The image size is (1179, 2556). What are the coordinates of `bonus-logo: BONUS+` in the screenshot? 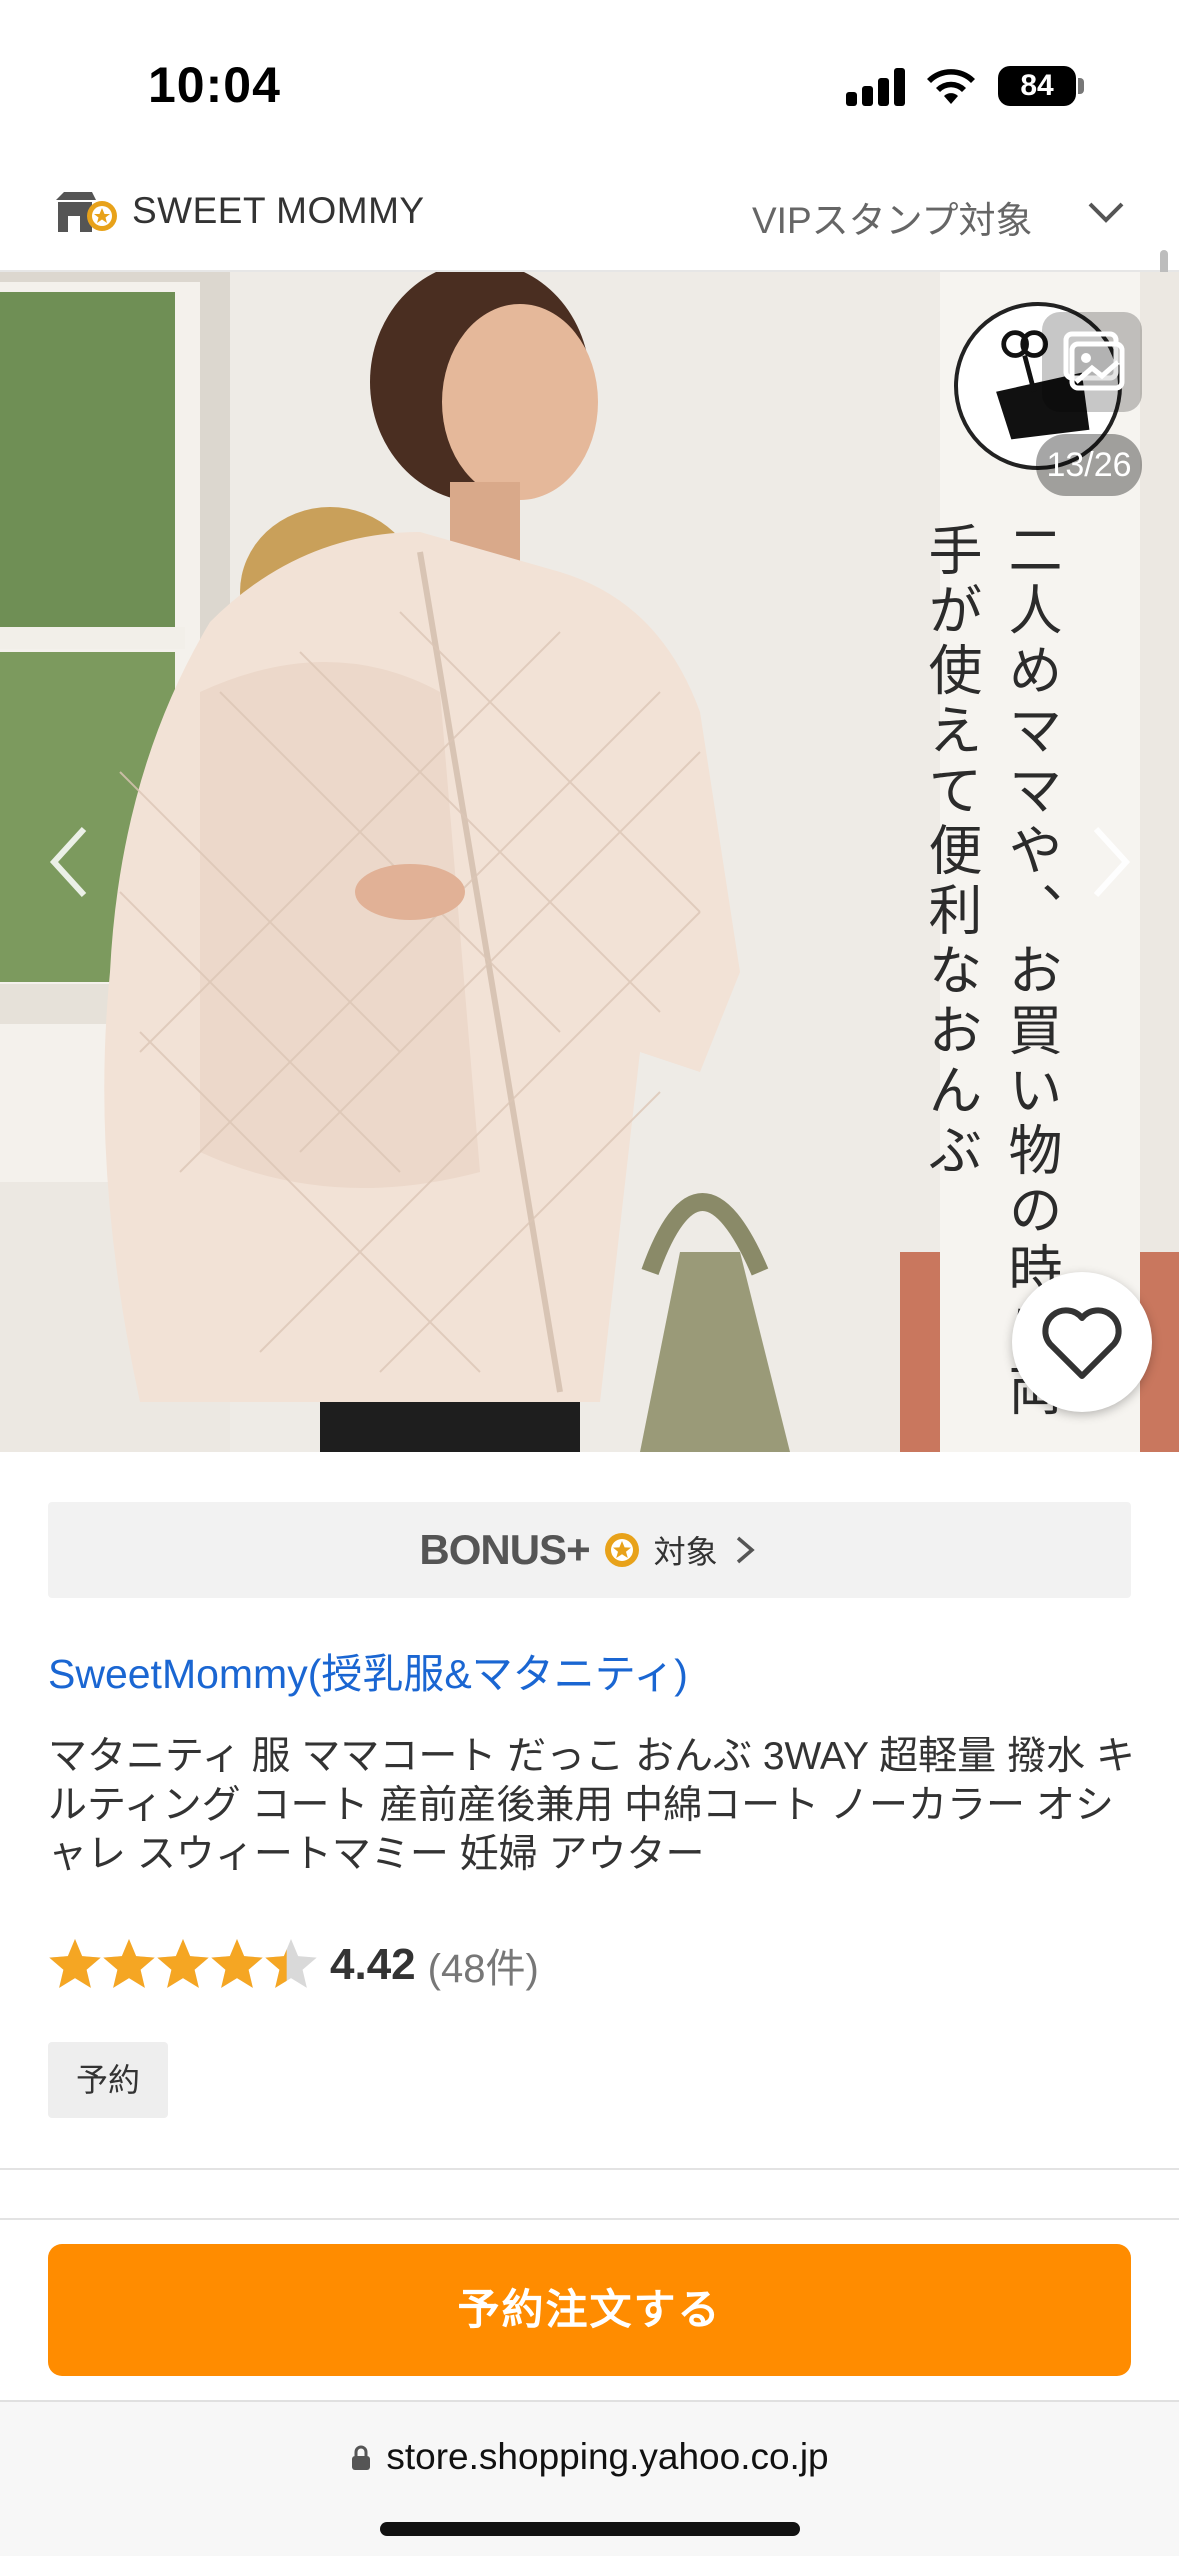 It's located at (504, 1549).